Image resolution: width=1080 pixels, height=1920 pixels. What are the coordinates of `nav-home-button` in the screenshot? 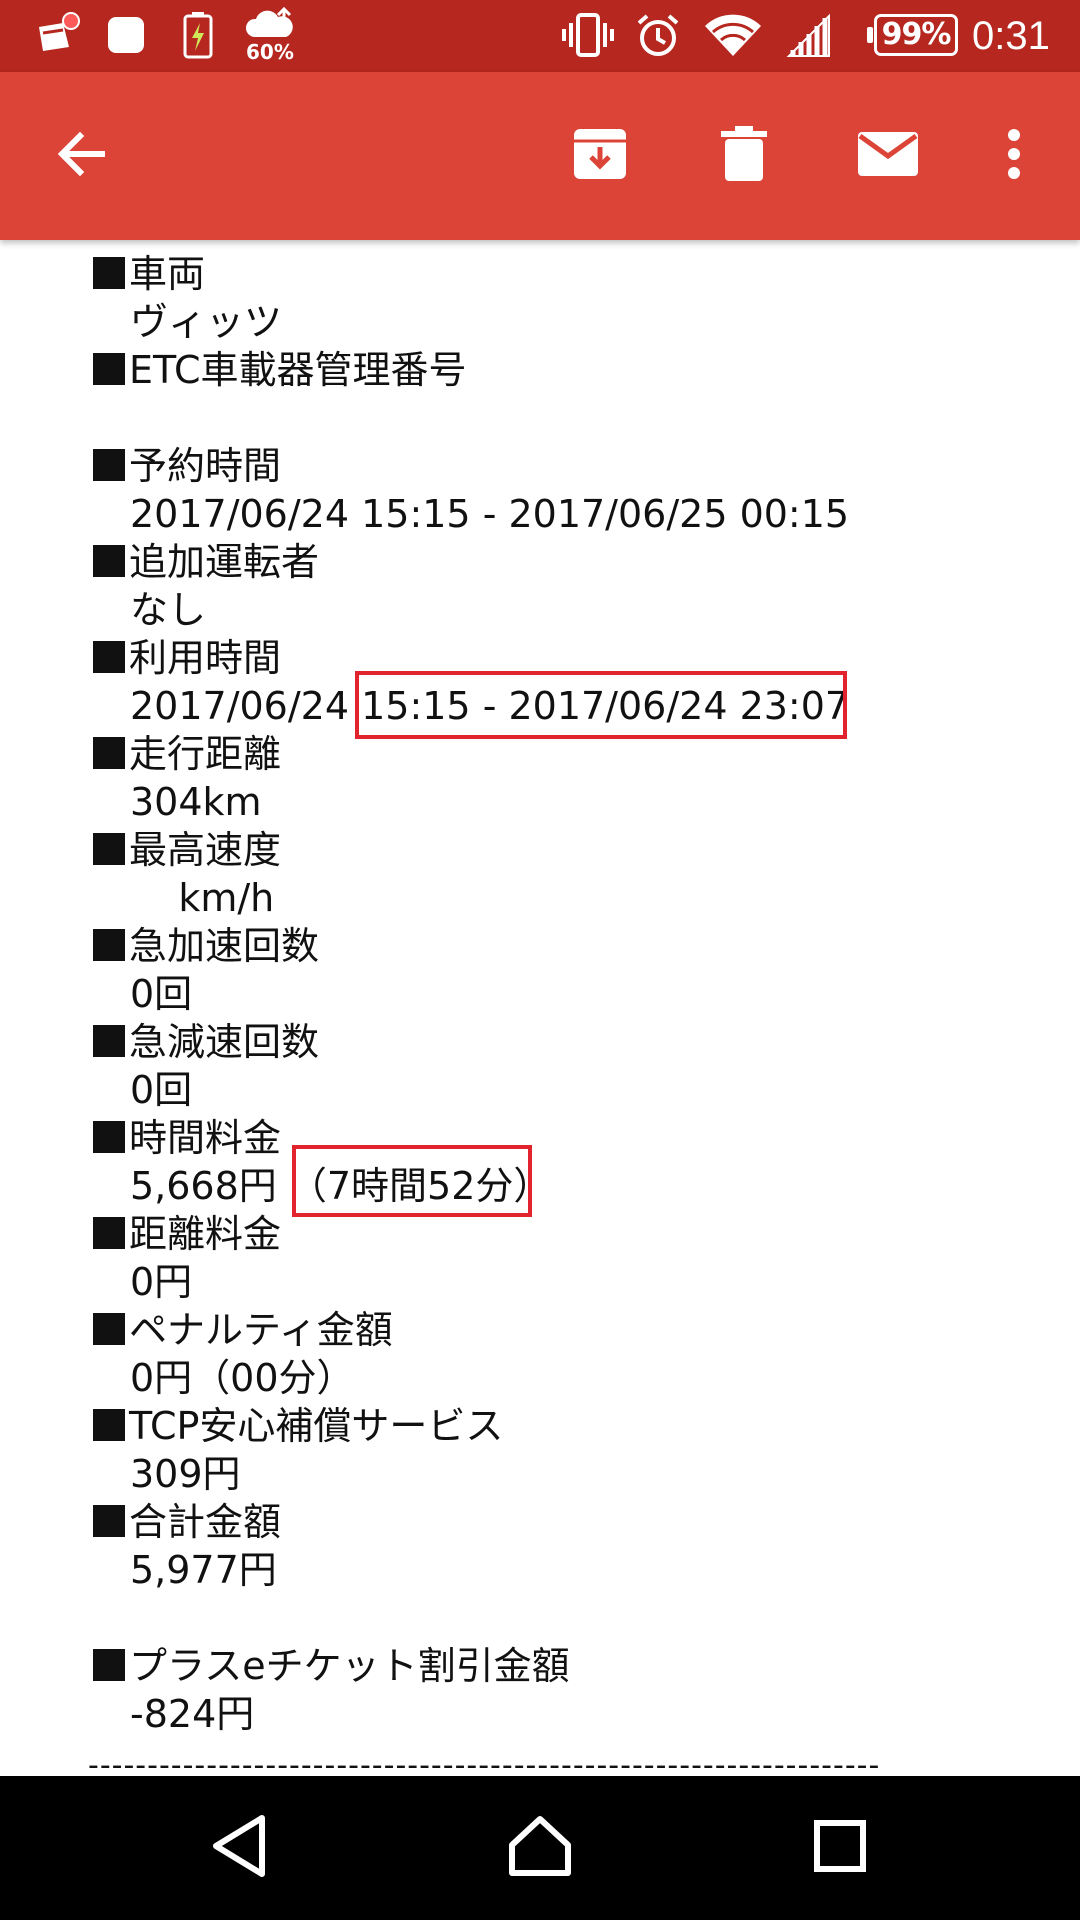 It's located at (540, 1848).